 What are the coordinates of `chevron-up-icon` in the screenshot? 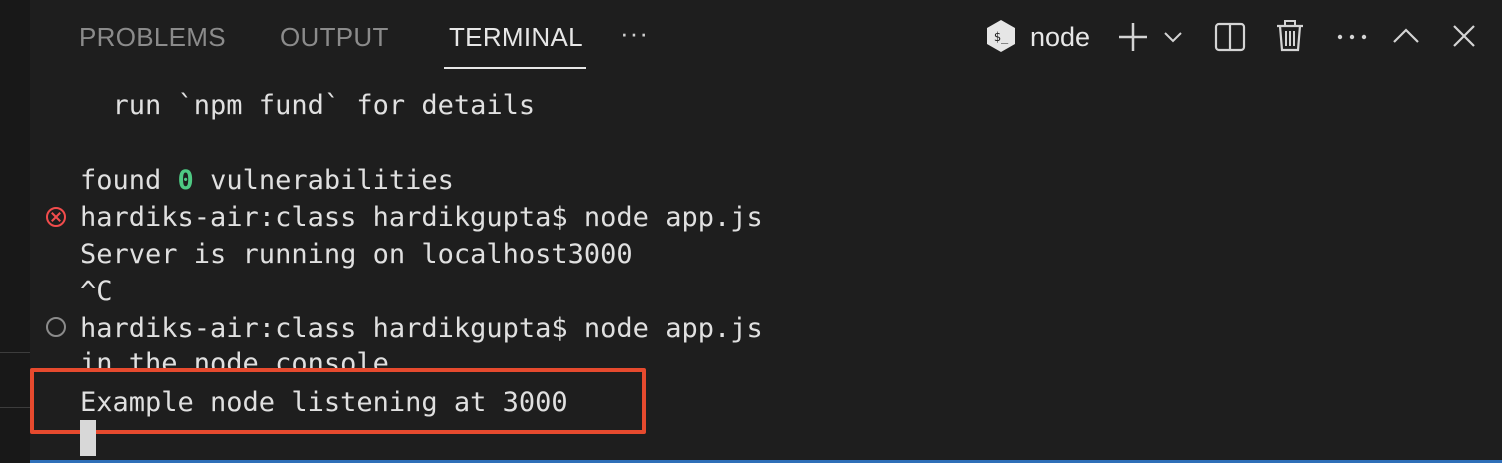 It's located at (1406, 36).